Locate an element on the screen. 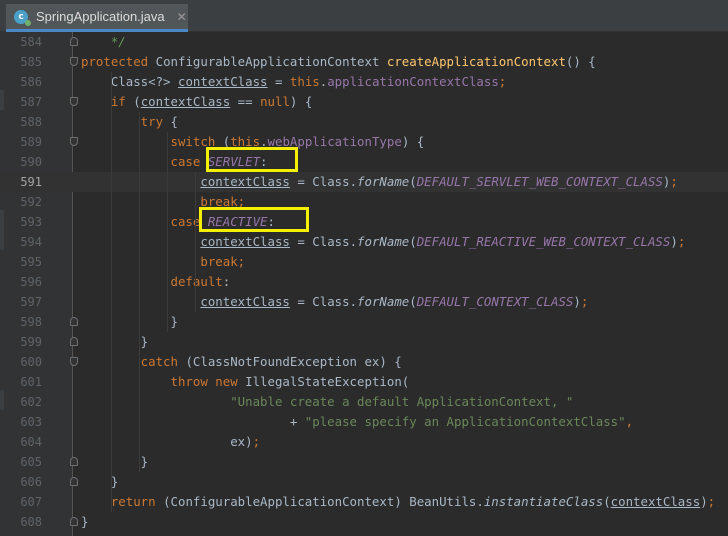 Image resolution: width=728 pixels, height=536 pixels. code-line: 590 case SERVLET: is located at coordinates (364, 162).